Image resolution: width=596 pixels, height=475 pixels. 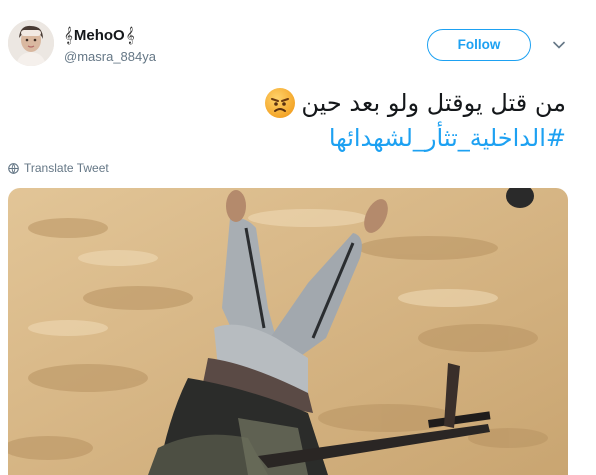 I want to click on tweet-text-line: من قتل يوقتل ولو بعد حين, so click(x=433, y=103).